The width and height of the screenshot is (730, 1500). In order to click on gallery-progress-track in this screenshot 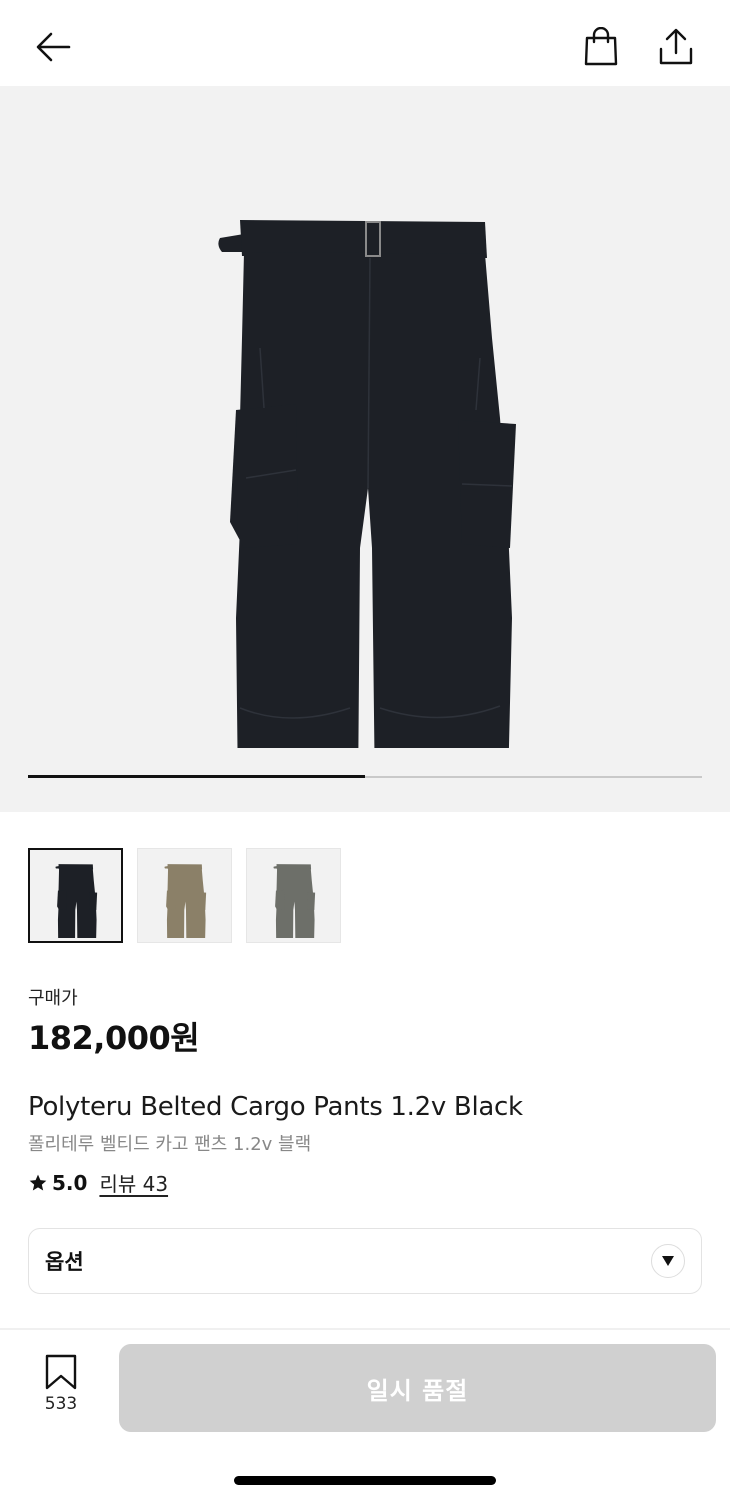, I will do `click(365, 776)`.